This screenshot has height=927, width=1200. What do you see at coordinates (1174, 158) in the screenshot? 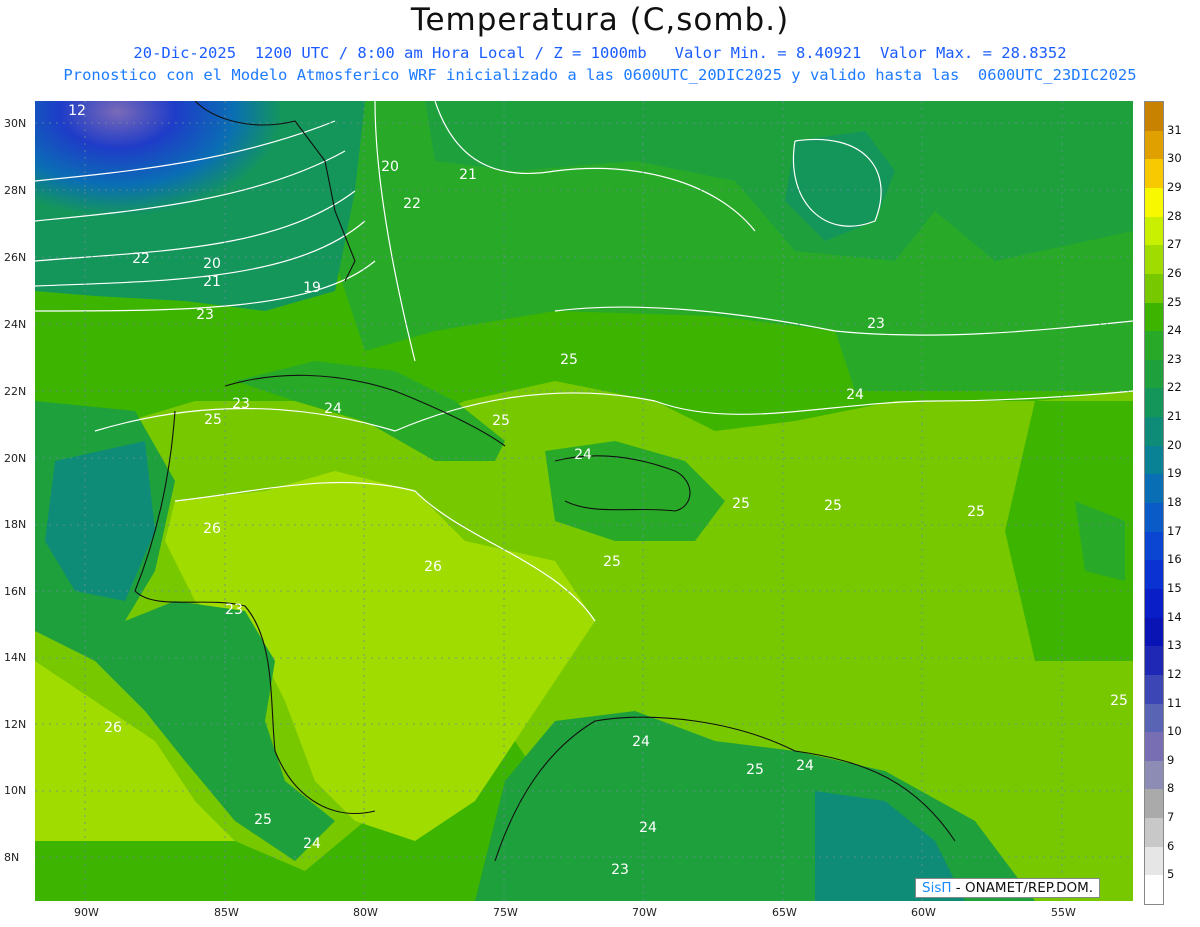
I see `colorbar-label: 30` at bounding box center [1174, 158].